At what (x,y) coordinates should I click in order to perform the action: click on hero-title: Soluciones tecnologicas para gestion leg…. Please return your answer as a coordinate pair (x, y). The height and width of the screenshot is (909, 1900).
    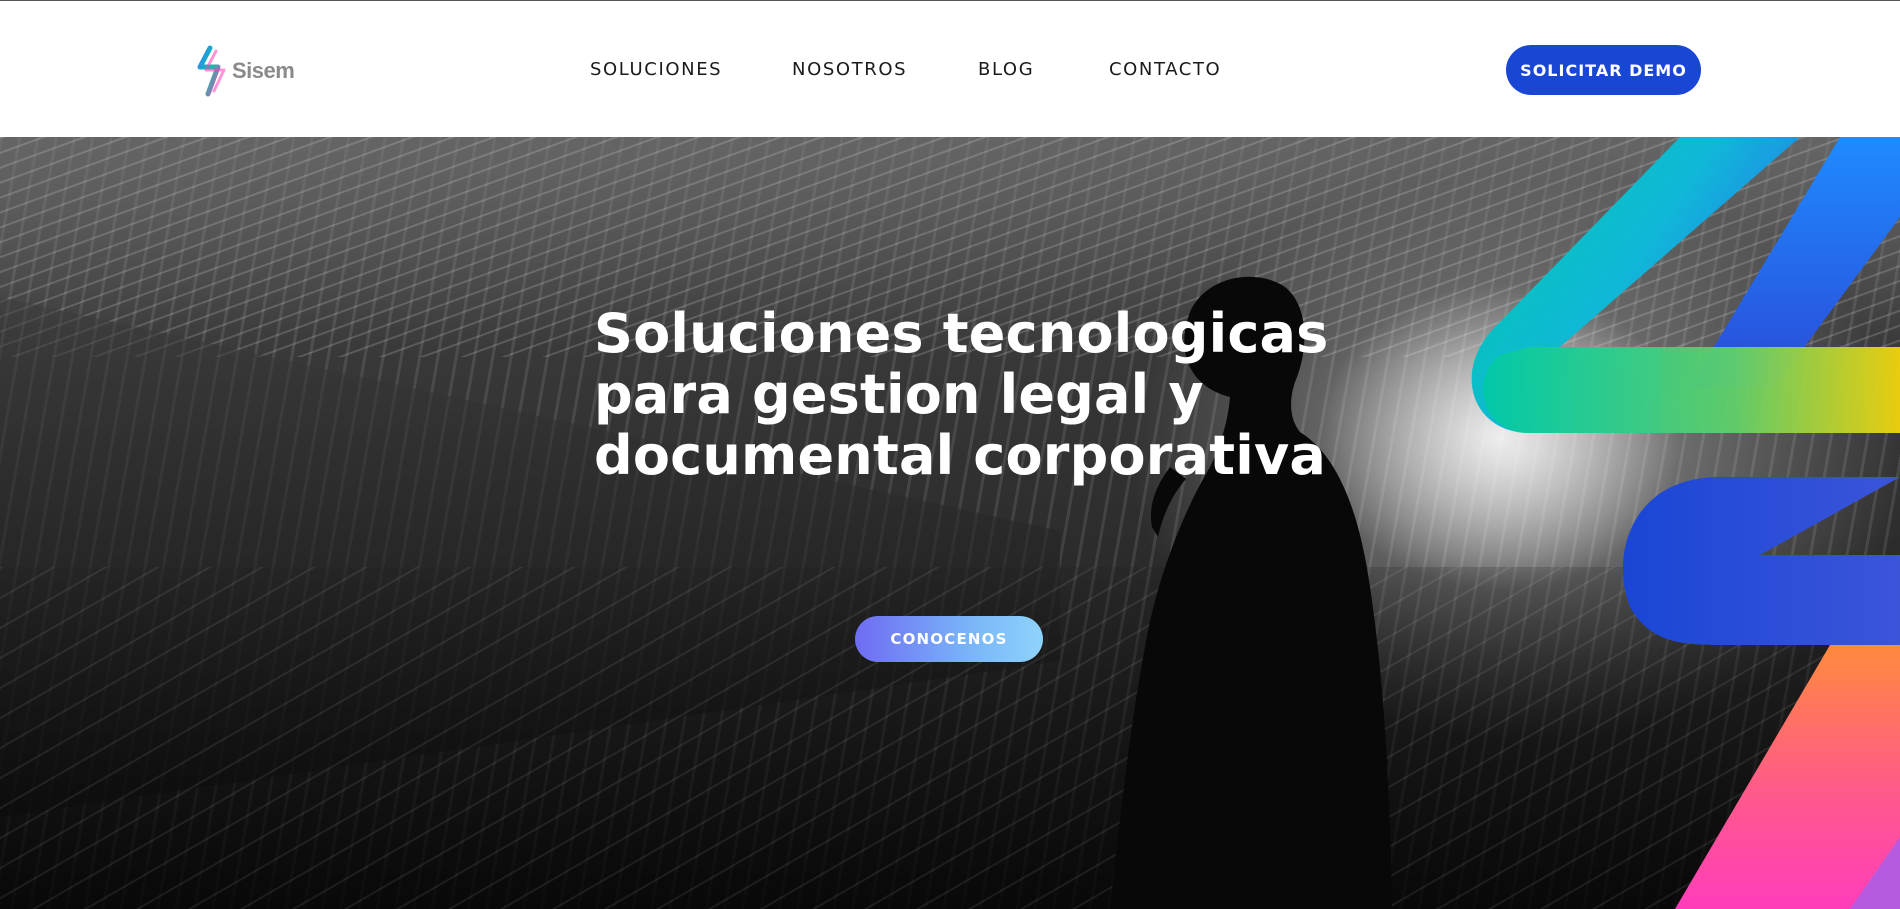
    Looking at the image, I should click on (984, 394).